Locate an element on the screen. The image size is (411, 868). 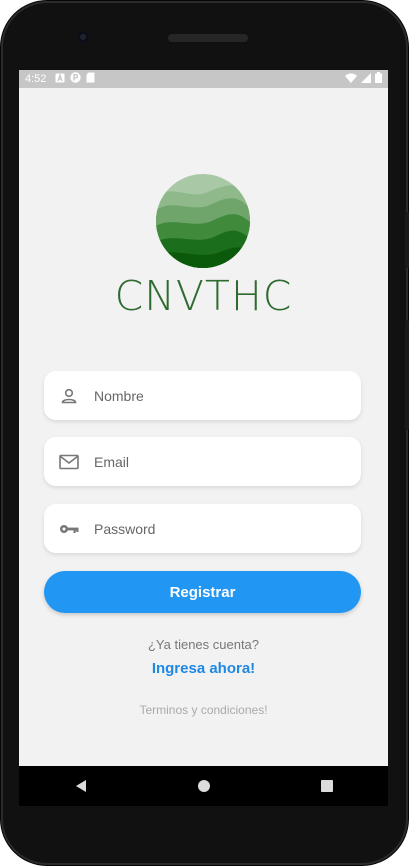
login-link: Ingresa ahora! is located at coordinates (203, 668).